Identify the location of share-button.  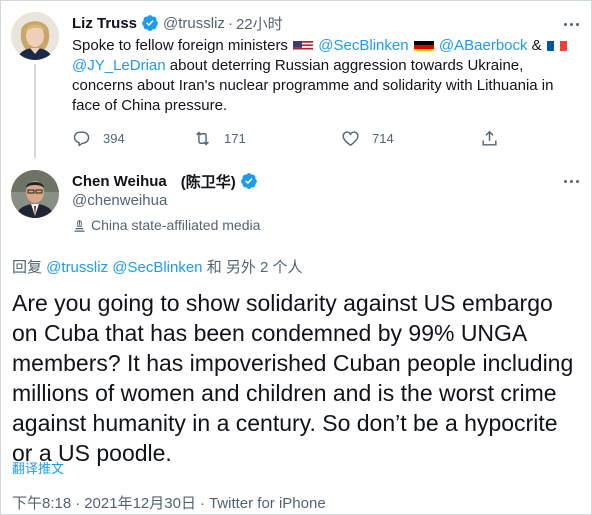
(495, 138).